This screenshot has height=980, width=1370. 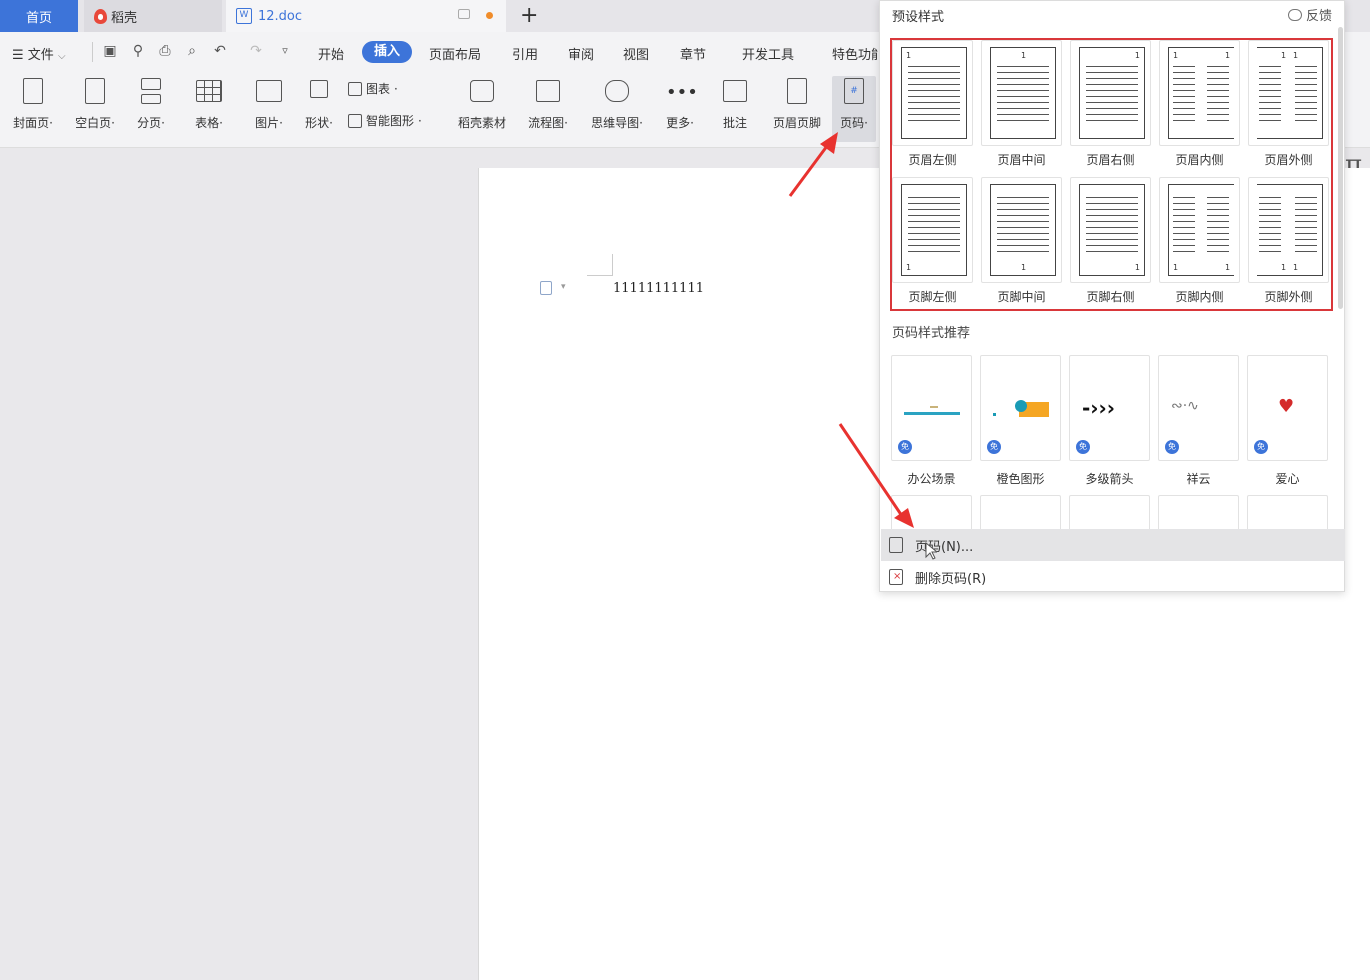 What do you see at coordinates (735, 95) in the screenshot?
I see `comment-icon` at bounding box center [735, 95].